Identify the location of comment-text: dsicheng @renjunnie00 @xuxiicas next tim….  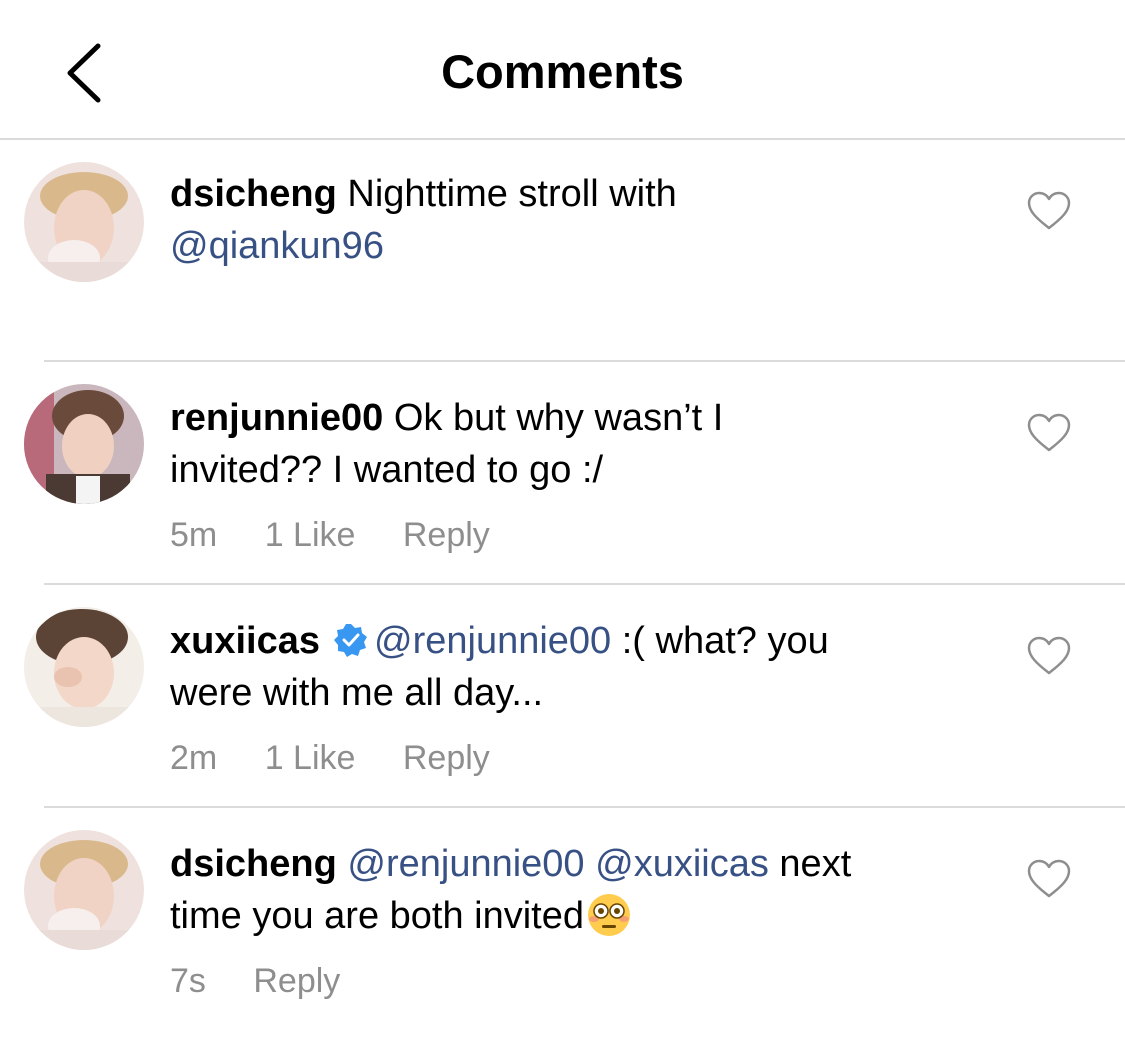
(565, 890).